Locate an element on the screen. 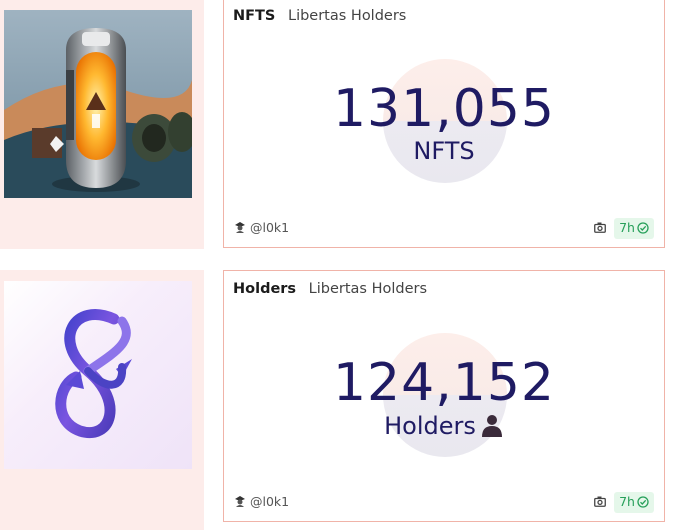 The height and width of the screenshot is (530, 680). card-header: NFTS Libertas Holders is located at coordinates (319, 16).